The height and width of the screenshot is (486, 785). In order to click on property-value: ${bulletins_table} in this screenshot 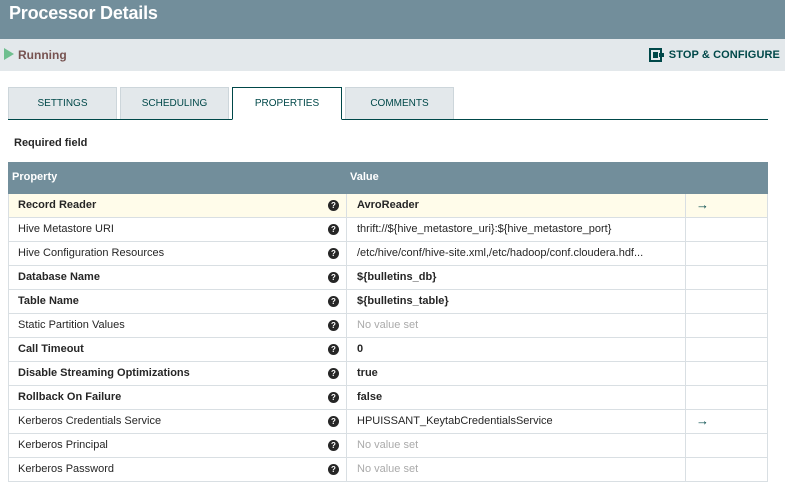, I will do `click(403, 301)`.